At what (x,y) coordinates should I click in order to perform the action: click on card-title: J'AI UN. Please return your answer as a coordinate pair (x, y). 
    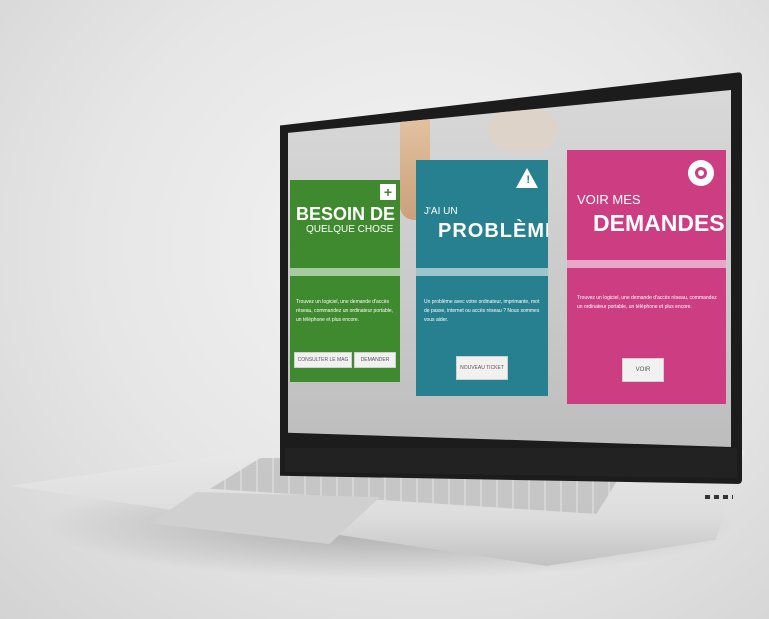
    Looking at the image, I should click on (441, 211).